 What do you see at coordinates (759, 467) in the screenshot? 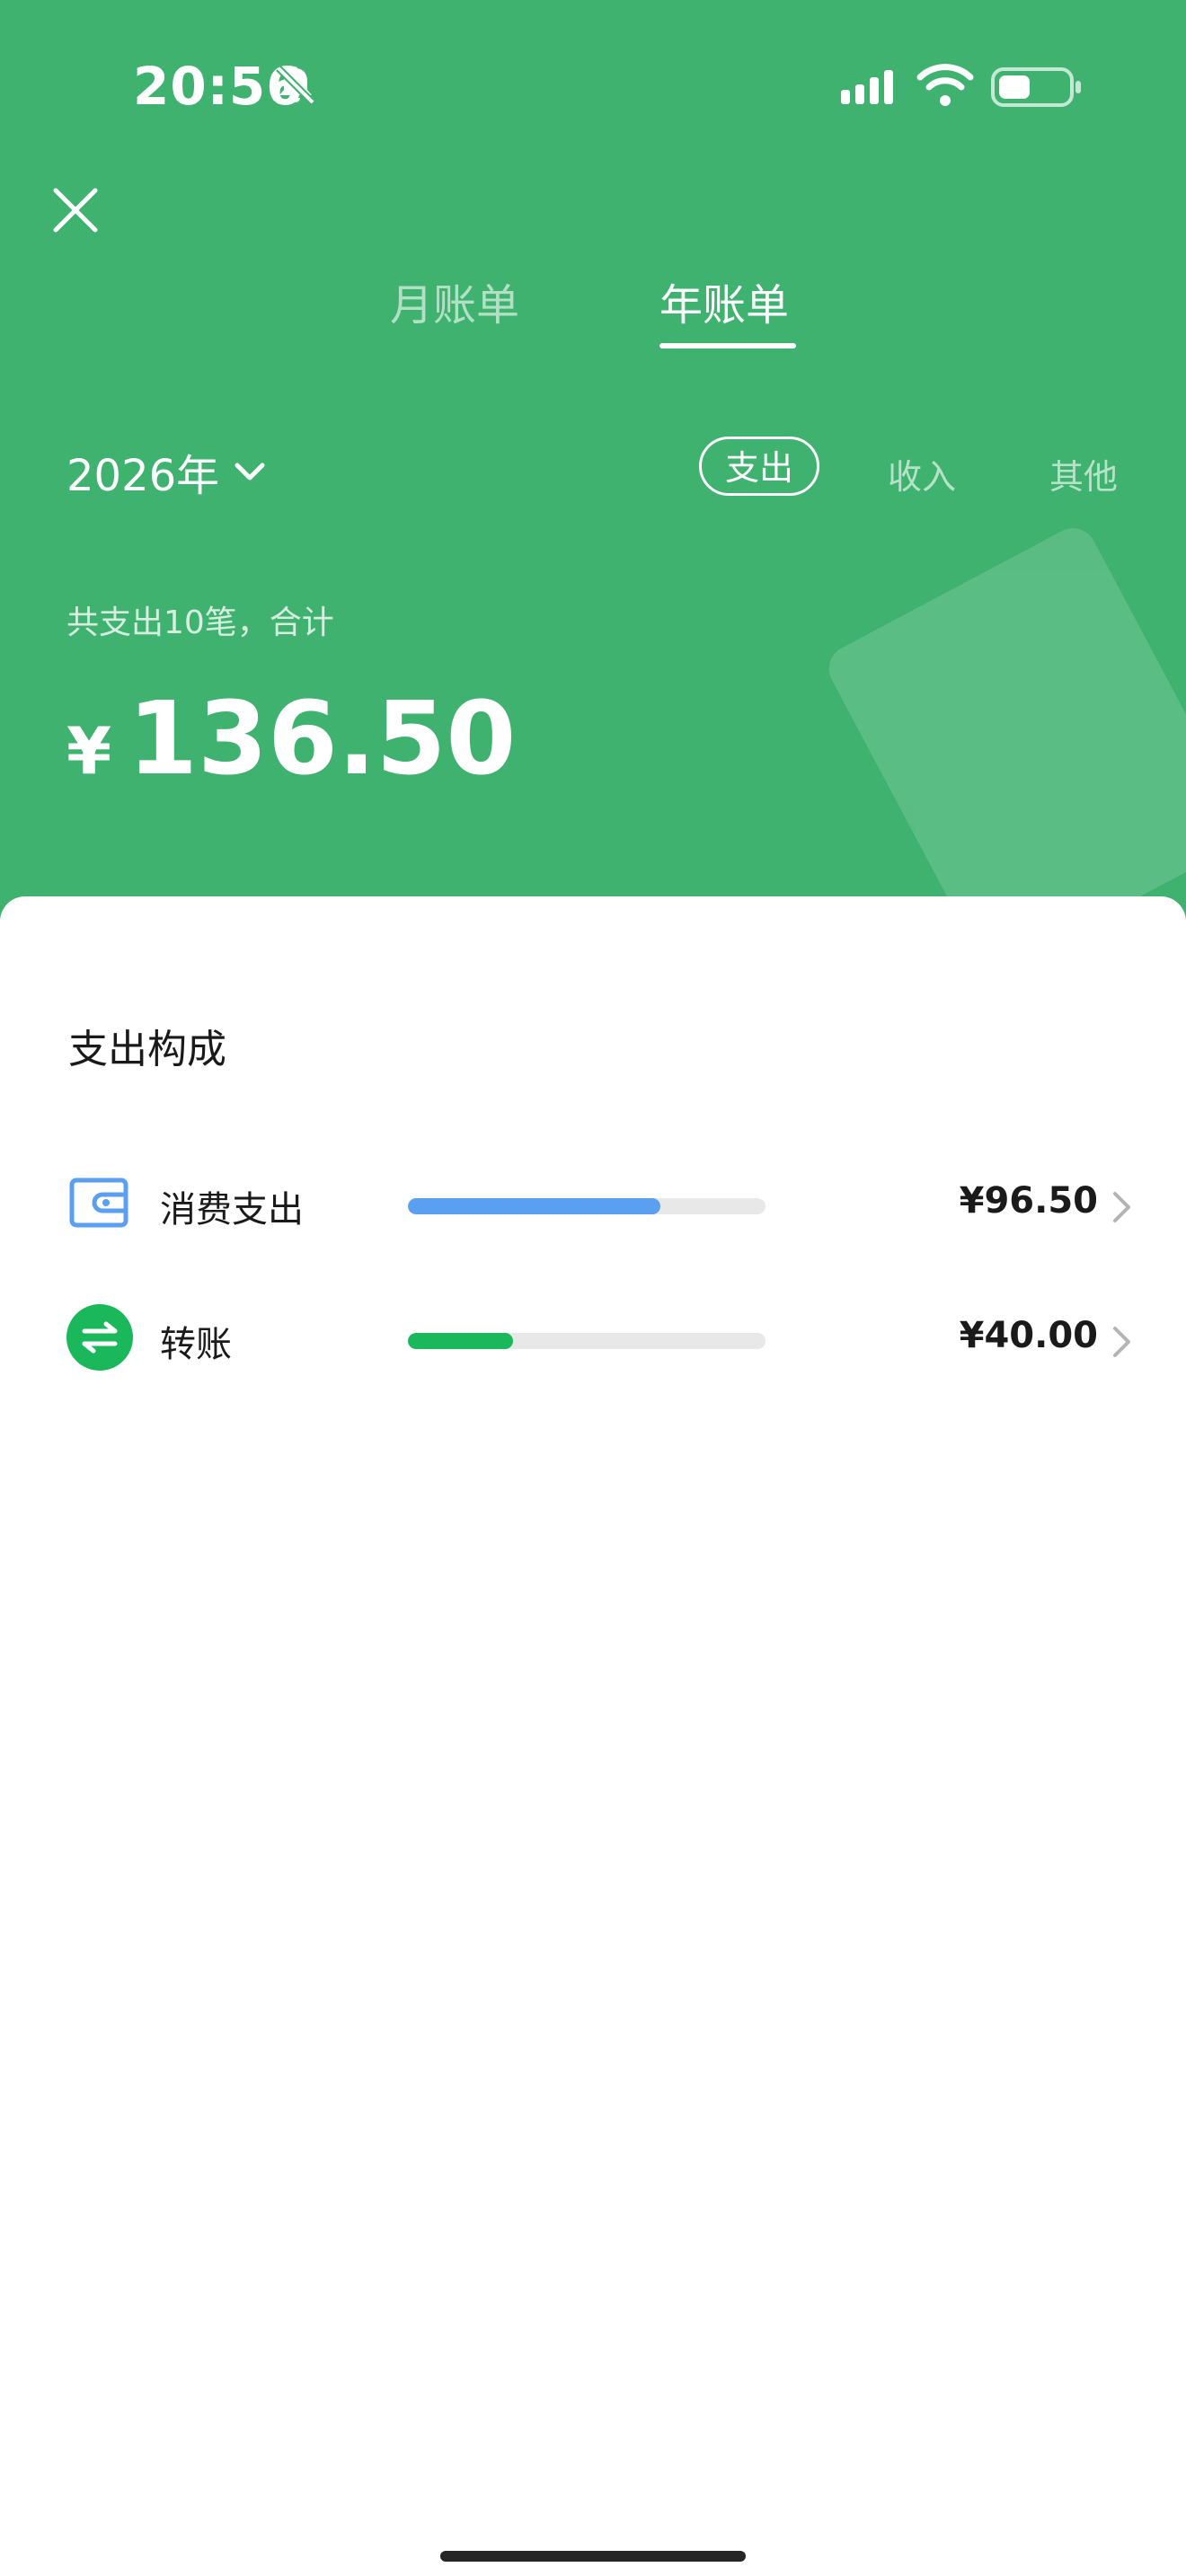
I see `tab-expense: 支出` at bounding box center [759, 467].